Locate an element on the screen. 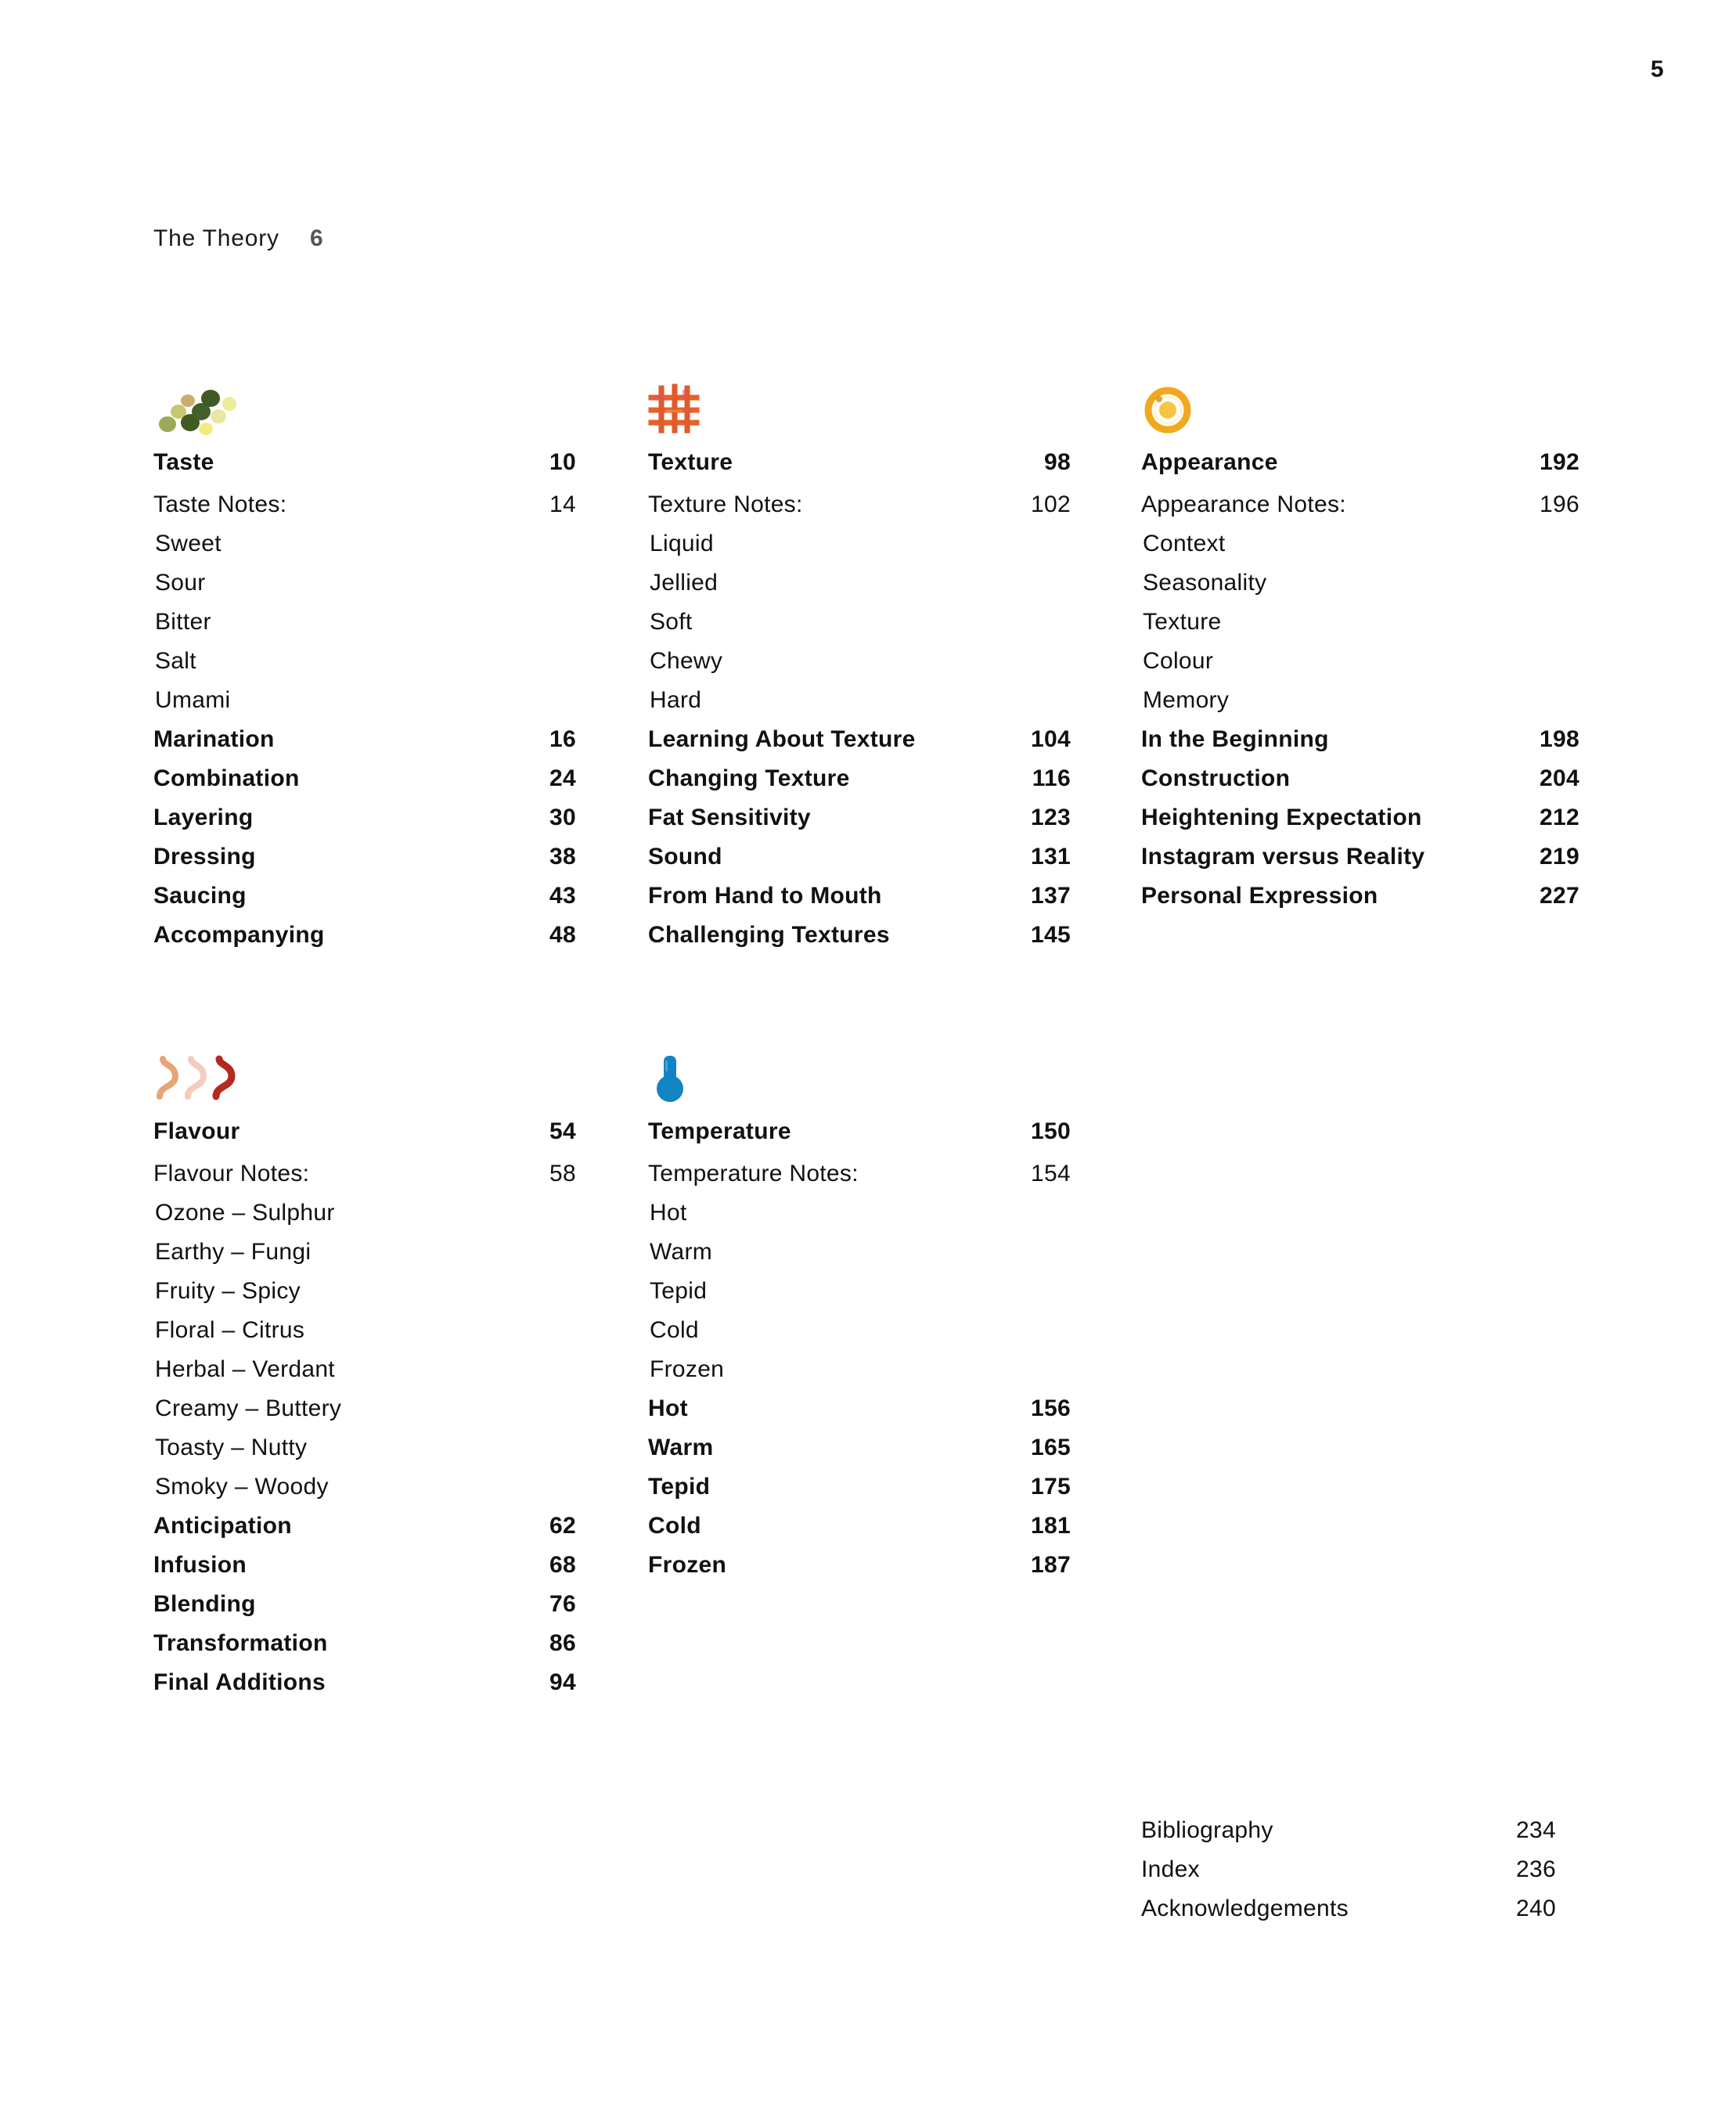  toc-entry-page: 175 is located at coordinates (1051, 1487).